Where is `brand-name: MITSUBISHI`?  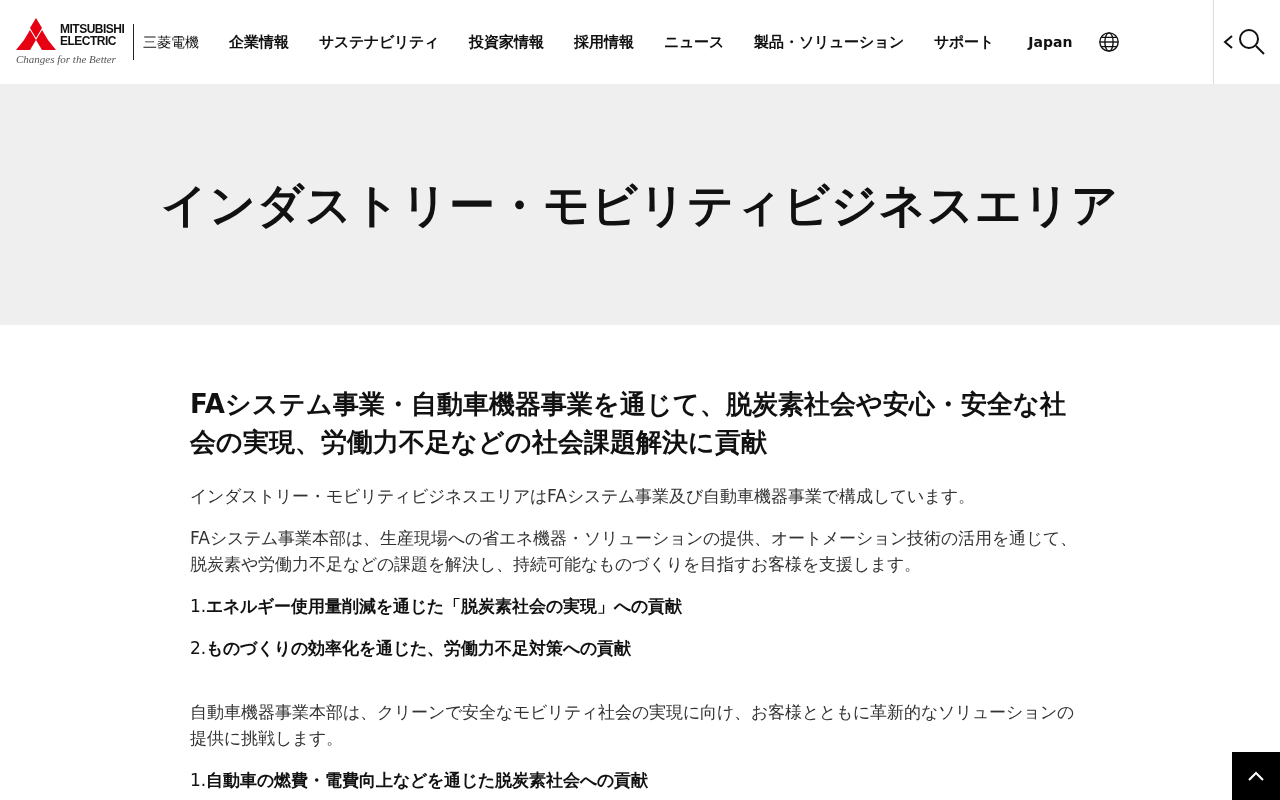
brand-name: MITSUBISHI is located at coordinates (92, 29).